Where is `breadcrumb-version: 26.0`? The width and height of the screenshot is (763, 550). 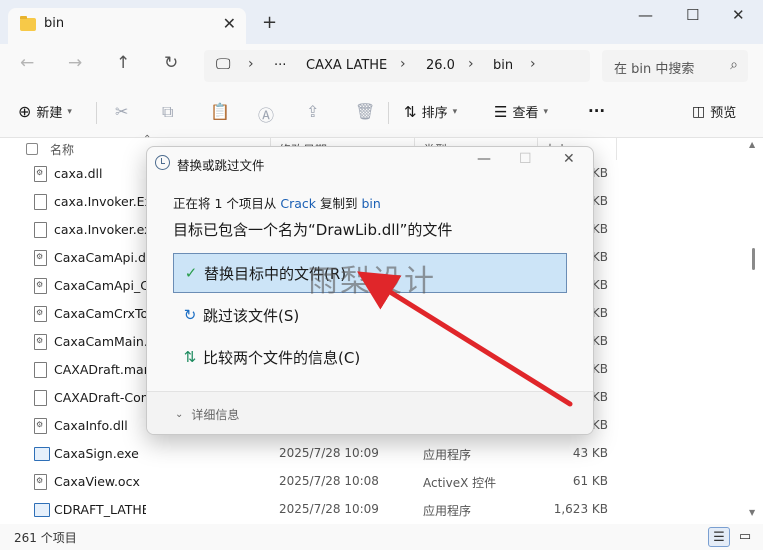 breadcrumb-version: 26.0 is located at coordinates (440, 65).